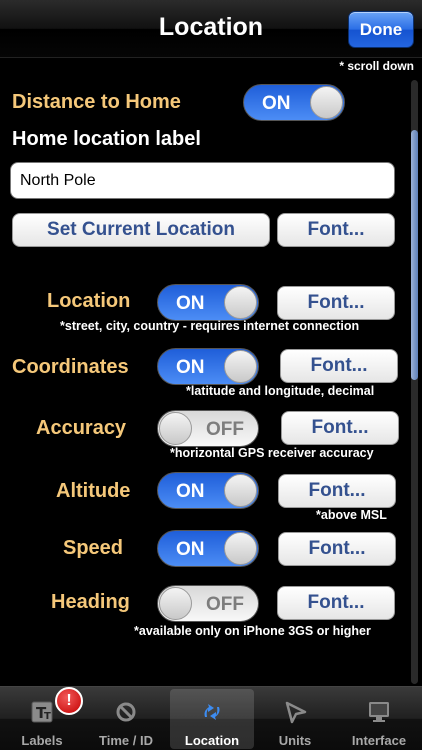 This screenshot has width=422, height=750. What do you see at coordinates (208, 366) in the screenshot?
I see `coordinates-toggle: ON` at bounding box center [208, 366].